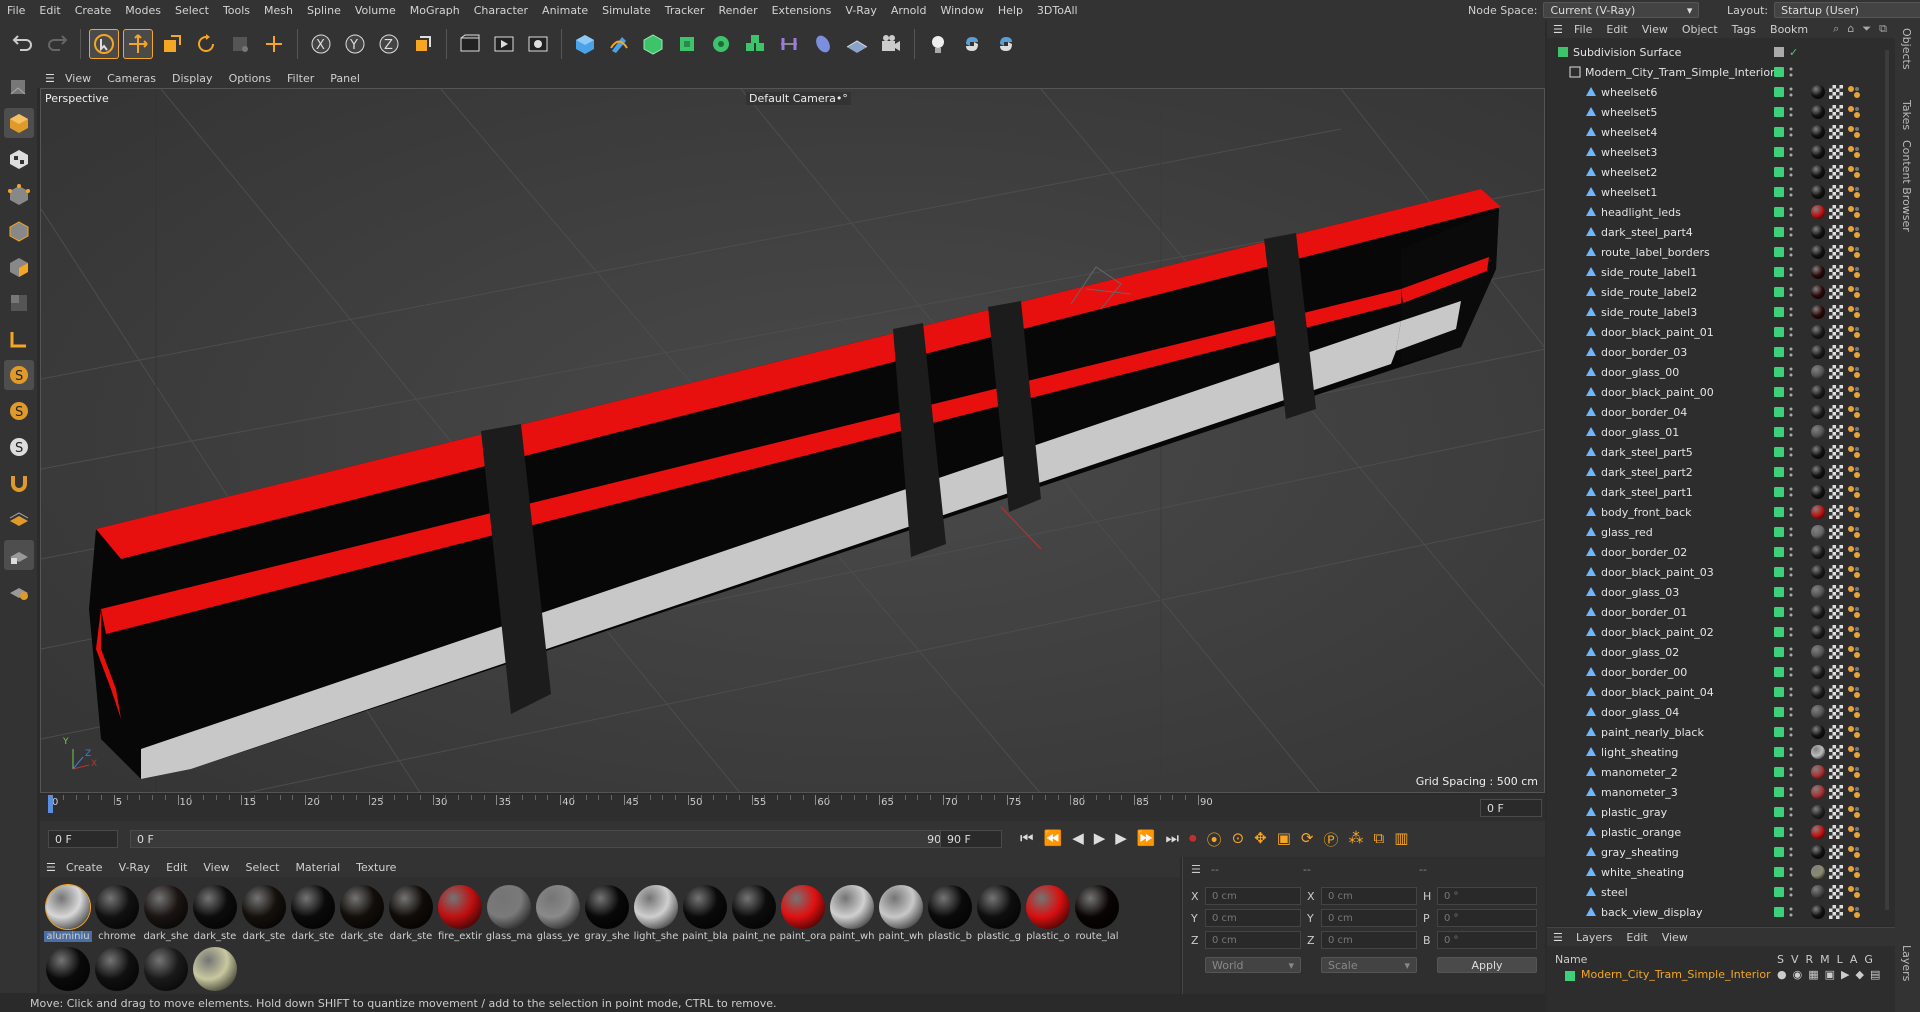 This screenshot has width=1920, height=1012. What do you see at coordinates (1193, 839) in the screenshot?
I see `record-icon: ⏺` at bounding box center [1193, 839].